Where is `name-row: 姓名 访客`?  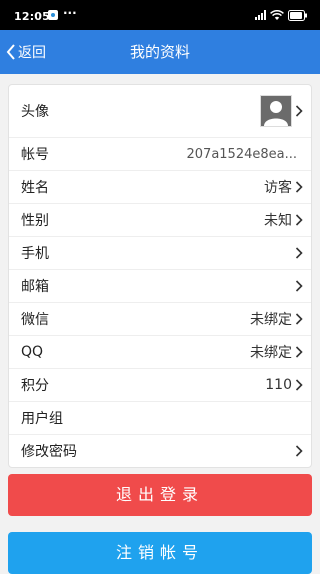 name-row: 姓名 访客 is located at coordinates (160, 187).